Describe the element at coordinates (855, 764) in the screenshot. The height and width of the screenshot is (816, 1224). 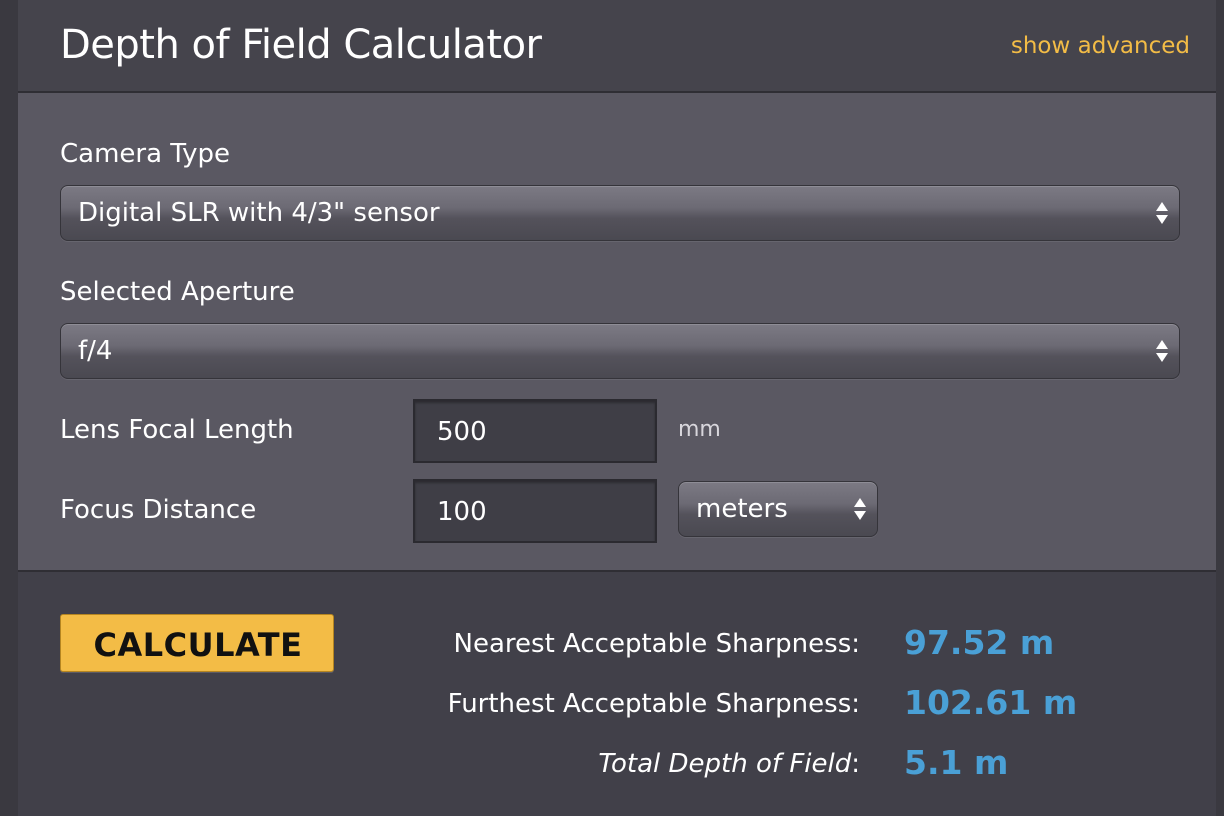
I see `total-dof-label-colon: :` at that location.